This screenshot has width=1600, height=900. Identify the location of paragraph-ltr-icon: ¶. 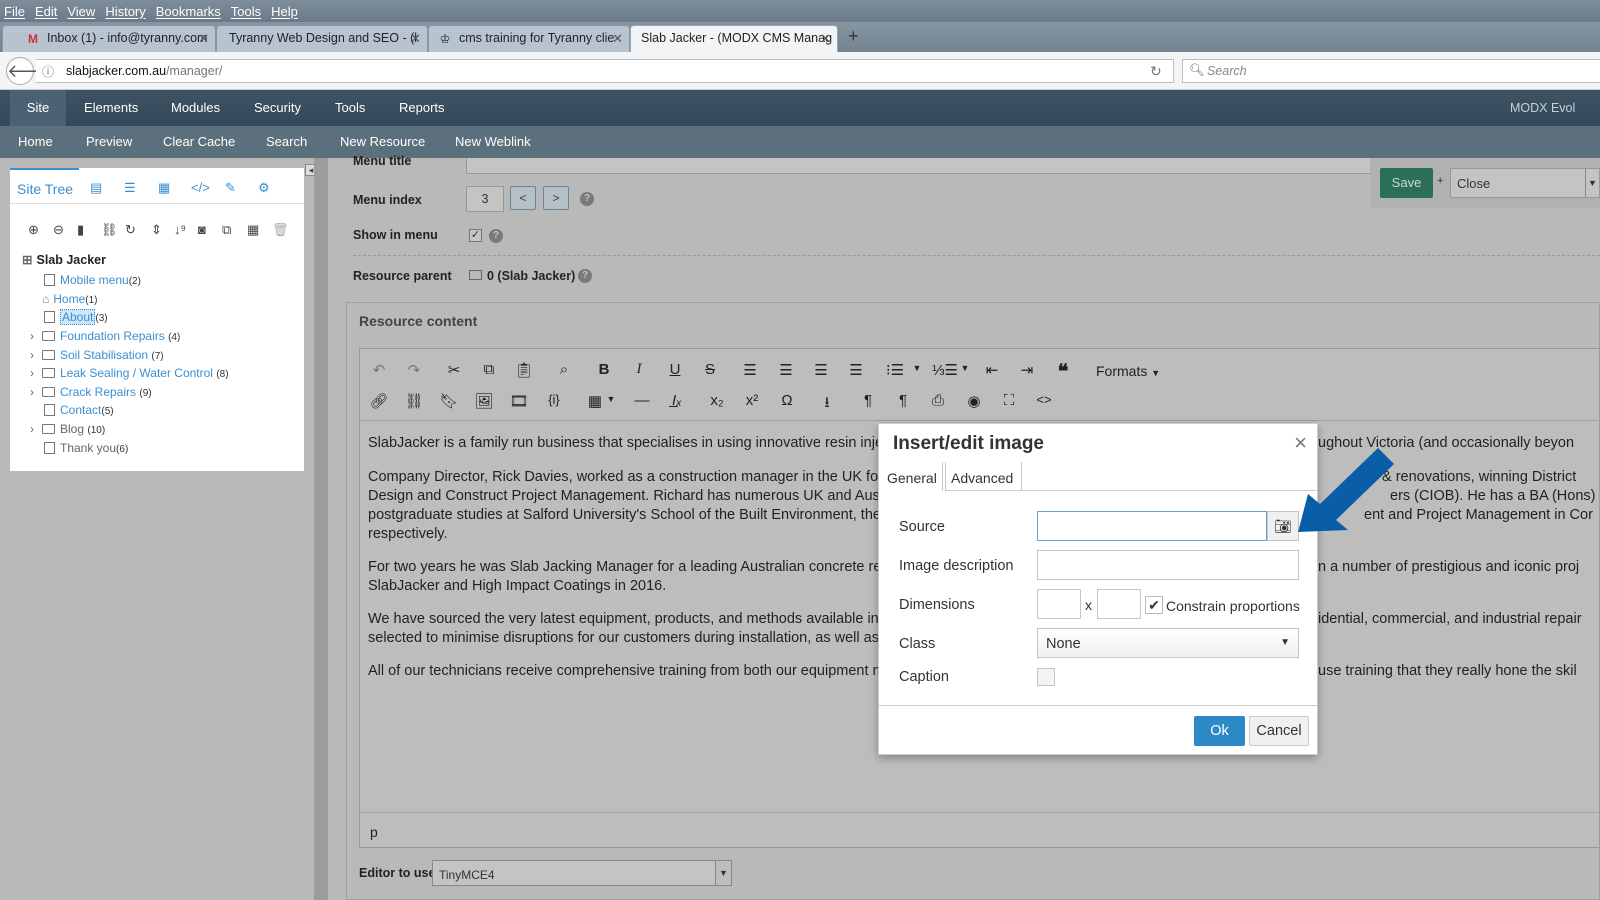
(868, 400).